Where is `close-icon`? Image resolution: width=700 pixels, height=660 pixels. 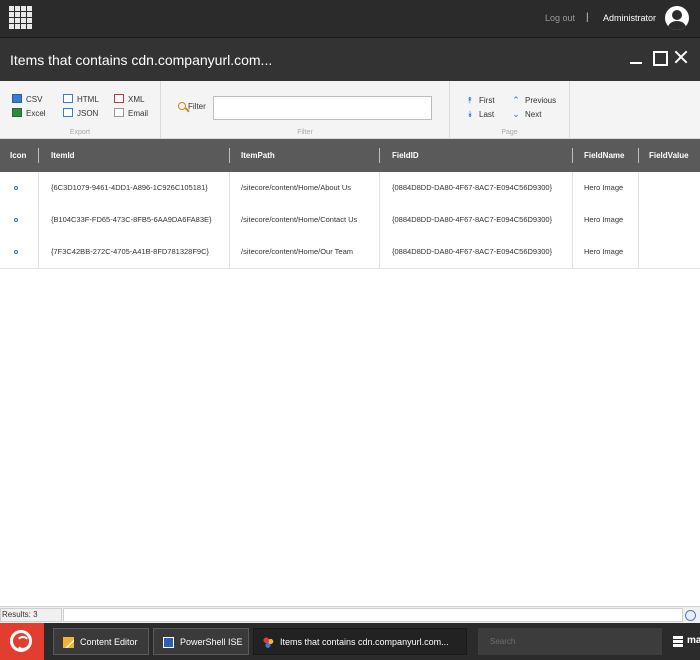
close-icon is located at coordinates (681, 57).